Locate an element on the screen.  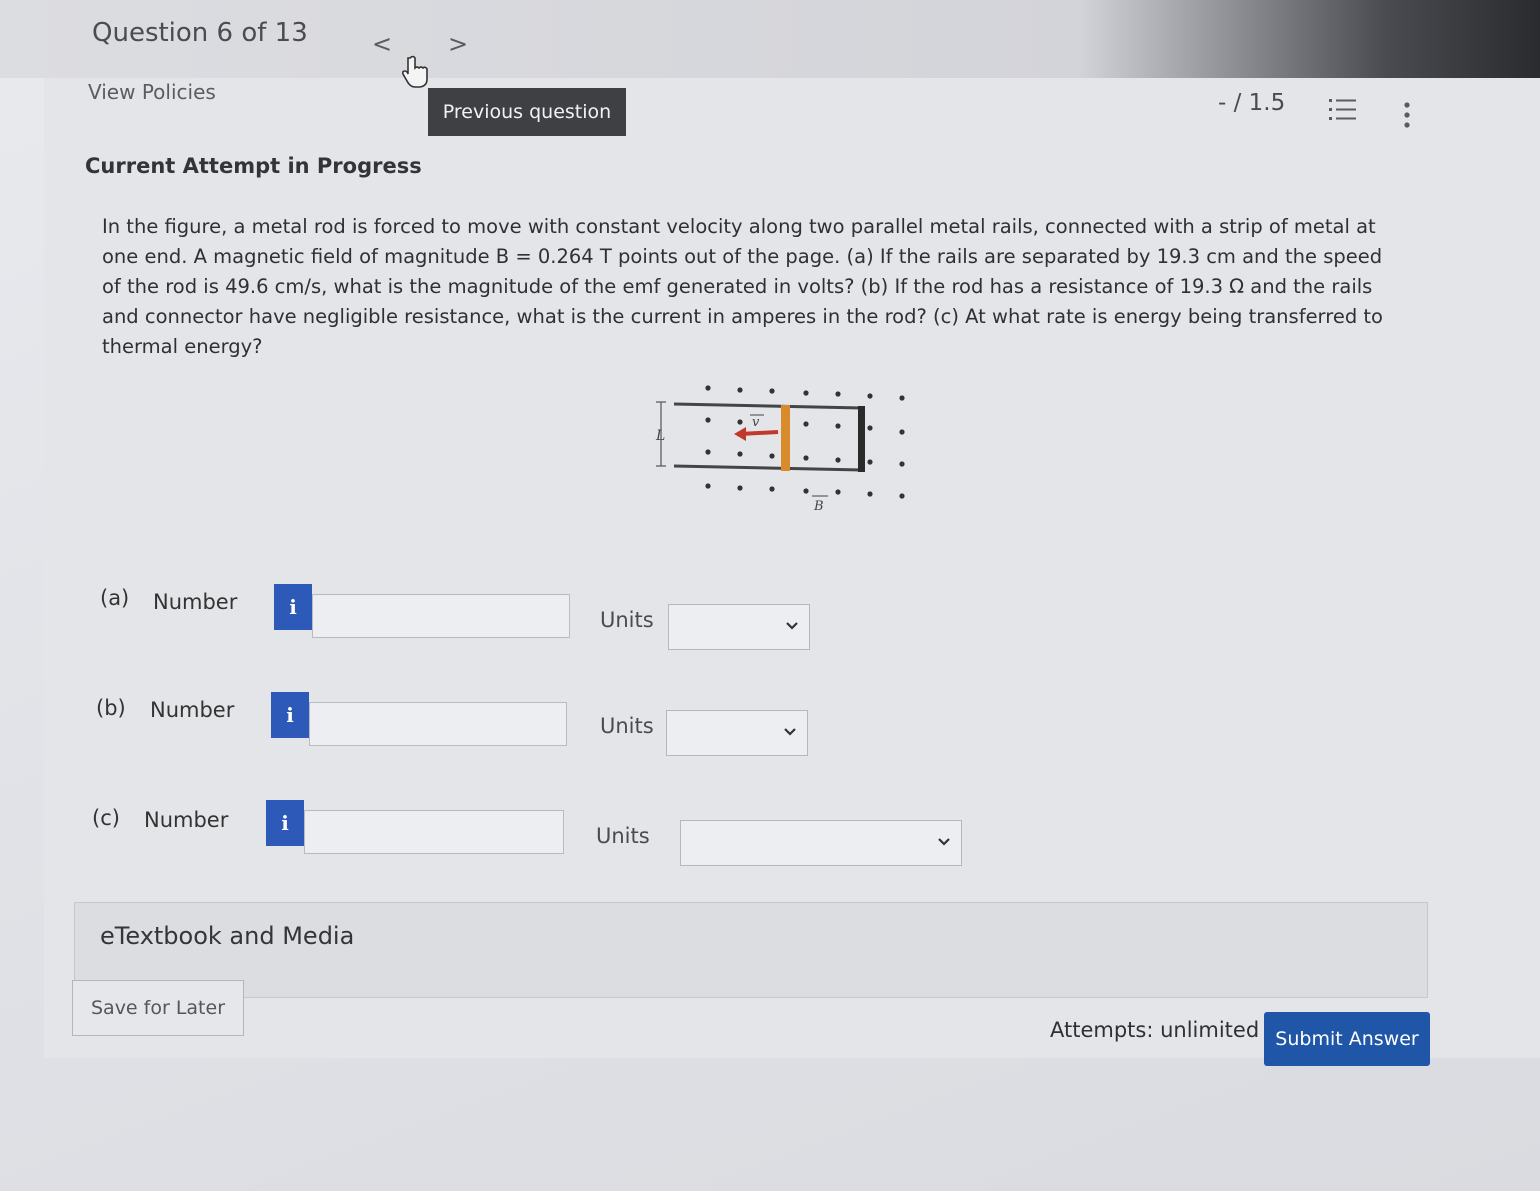
attempt-heading: Current Attempt in Progress is located at coordinates (253, 166).